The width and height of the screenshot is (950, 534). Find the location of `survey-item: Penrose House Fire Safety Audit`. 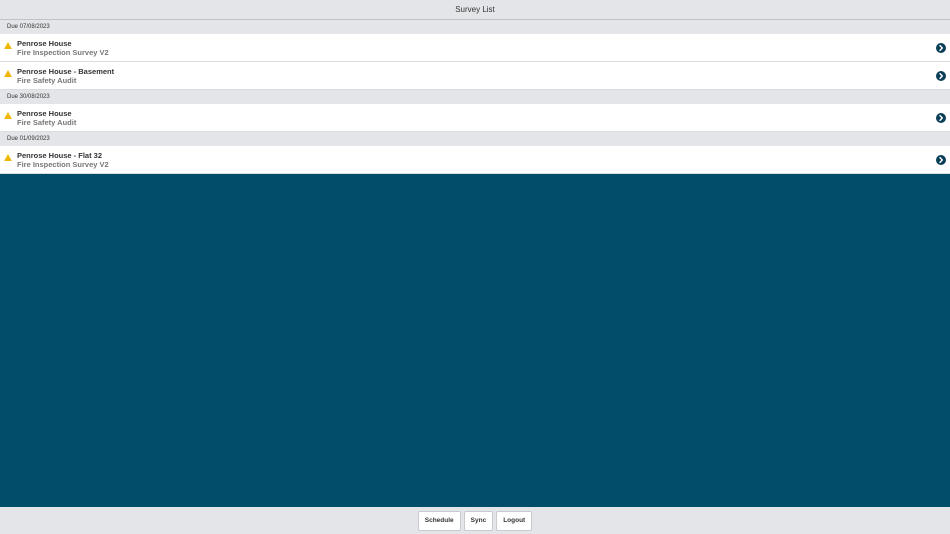

survey-item: Penrose House Fire Safety Audit is located at coordinates (475, 118).